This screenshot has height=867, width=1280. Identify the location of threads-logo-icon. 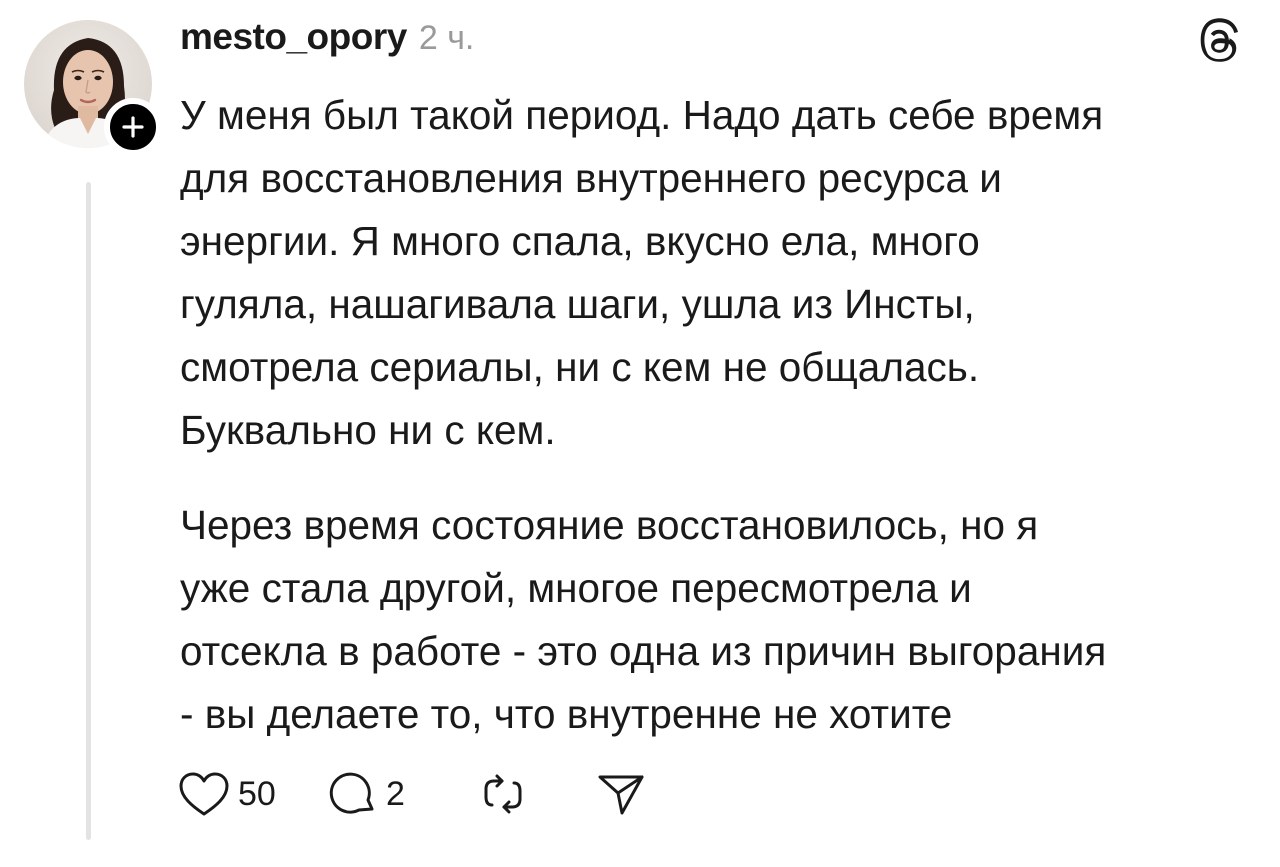
(1220, 42).